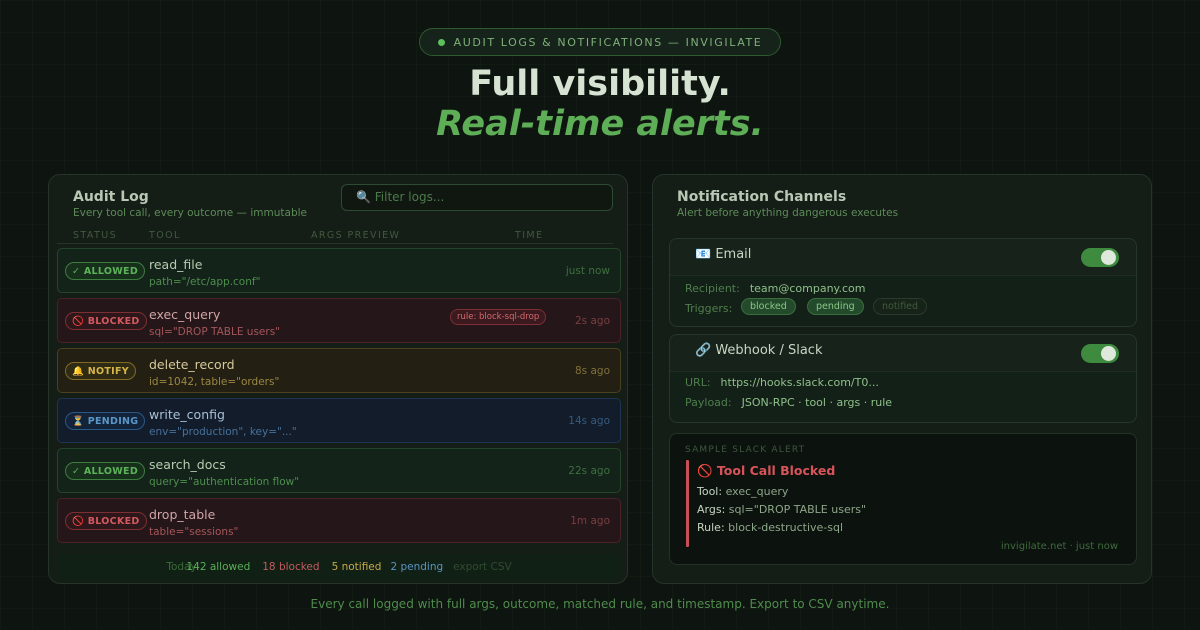 The image size is (1200, 630). I want to click on webhook-toggle, so click(1100, 353).